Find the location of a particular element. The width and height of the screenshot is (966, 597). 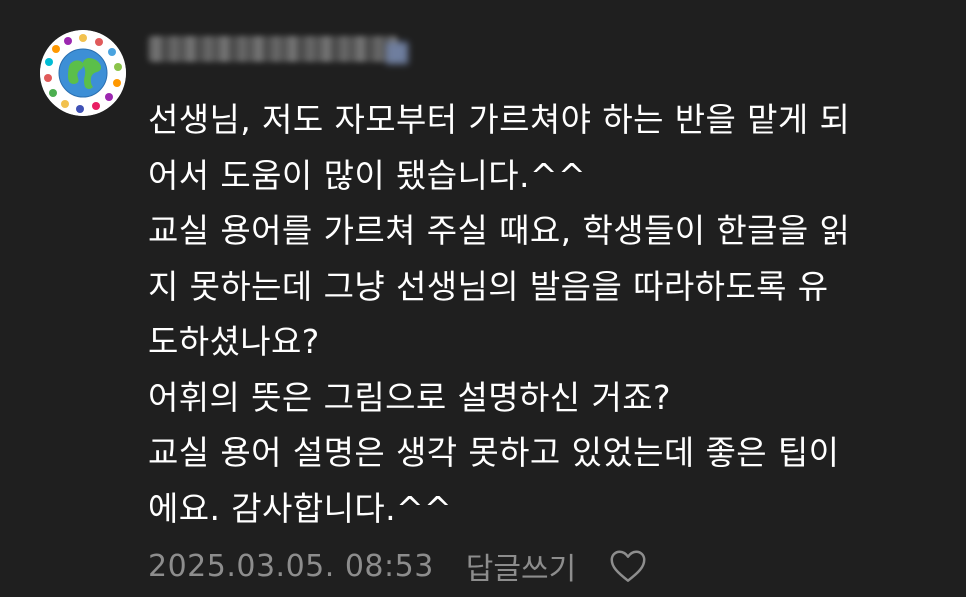

comment-line: 에요. 감사합니다.^^ is located at coordinates (300, 508).